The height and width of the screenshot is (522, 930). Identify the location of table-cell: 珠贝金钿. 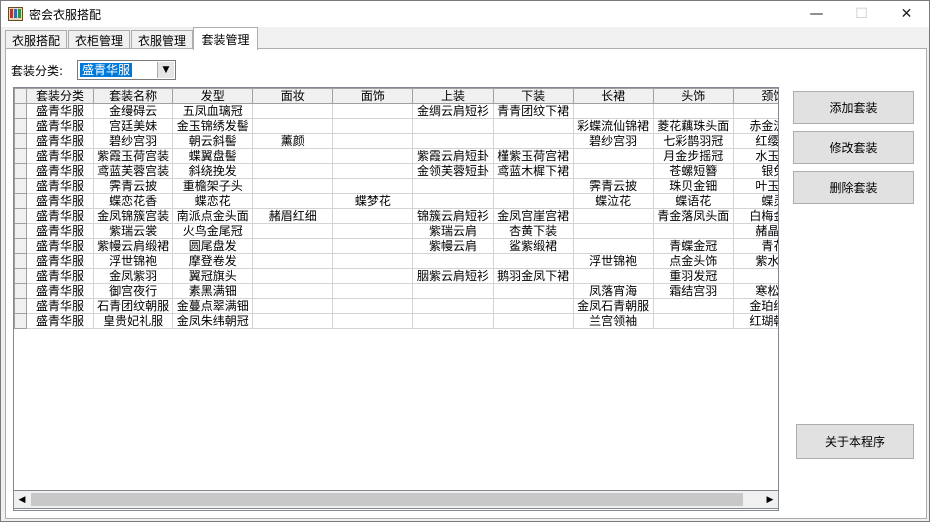
(693, 186).